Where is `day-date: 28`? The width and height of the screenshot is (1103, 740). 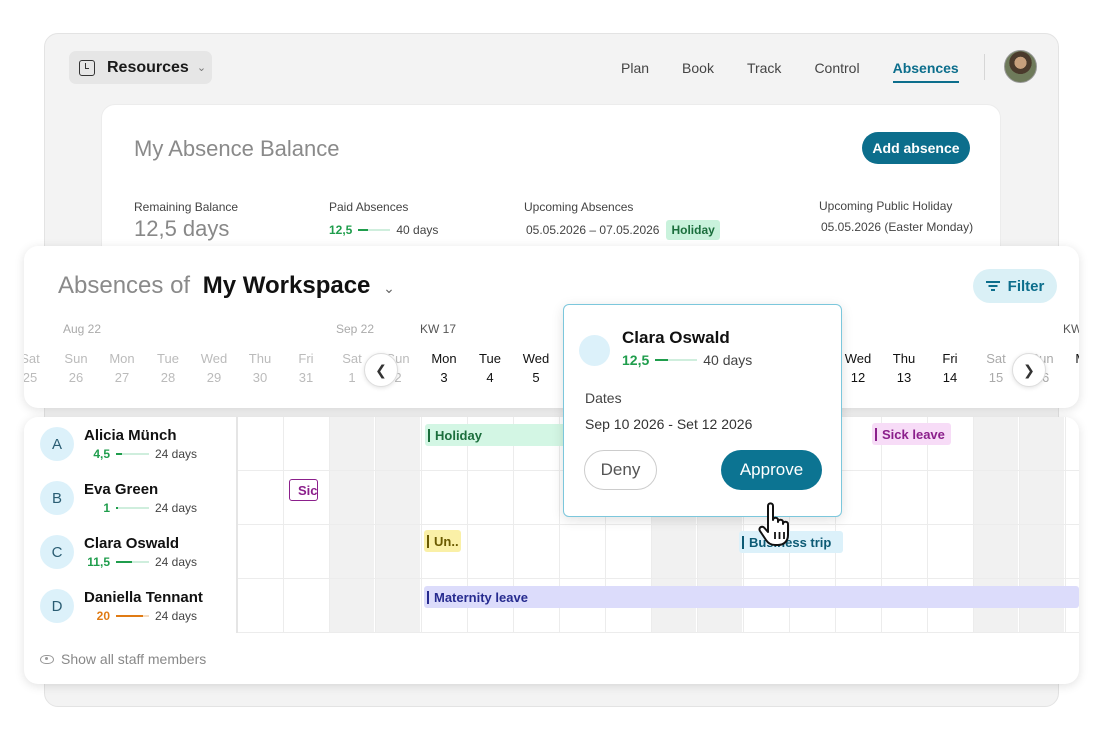 day-date: 28 is located at coordinates (168, 377).